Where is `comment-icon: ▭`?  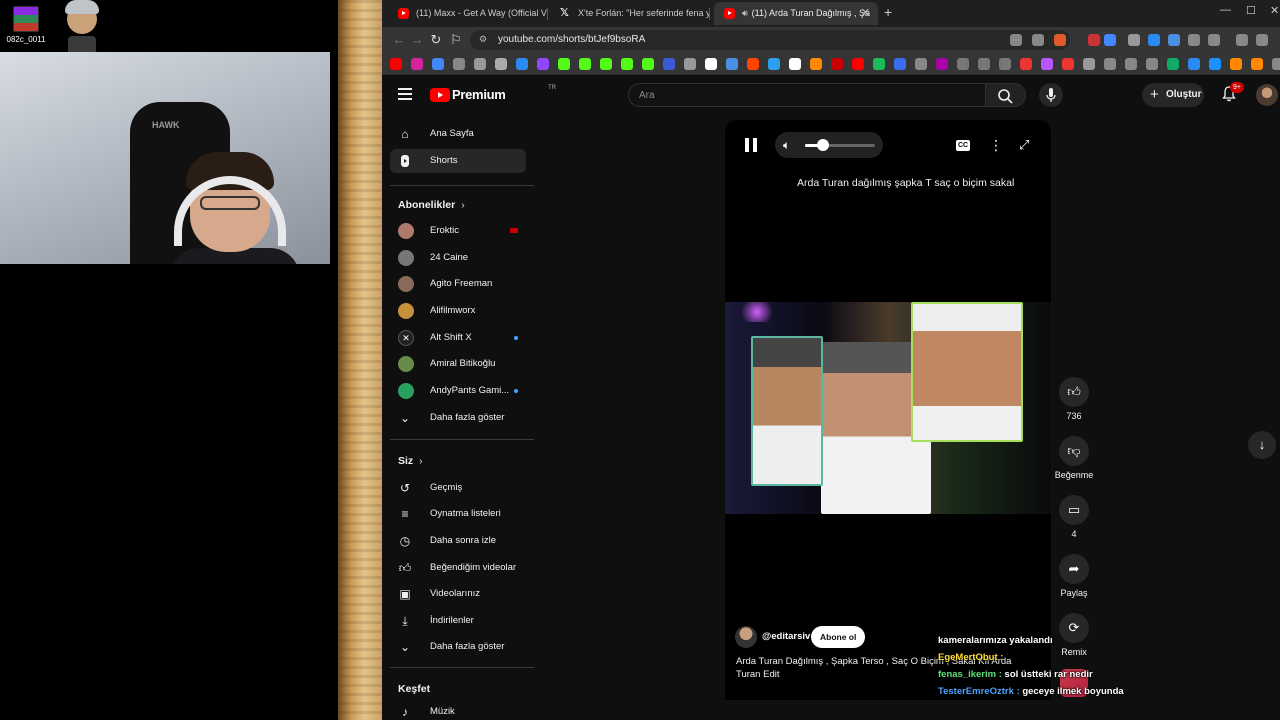 comment-icon: ▭ is located at coordinates (1074, 510).